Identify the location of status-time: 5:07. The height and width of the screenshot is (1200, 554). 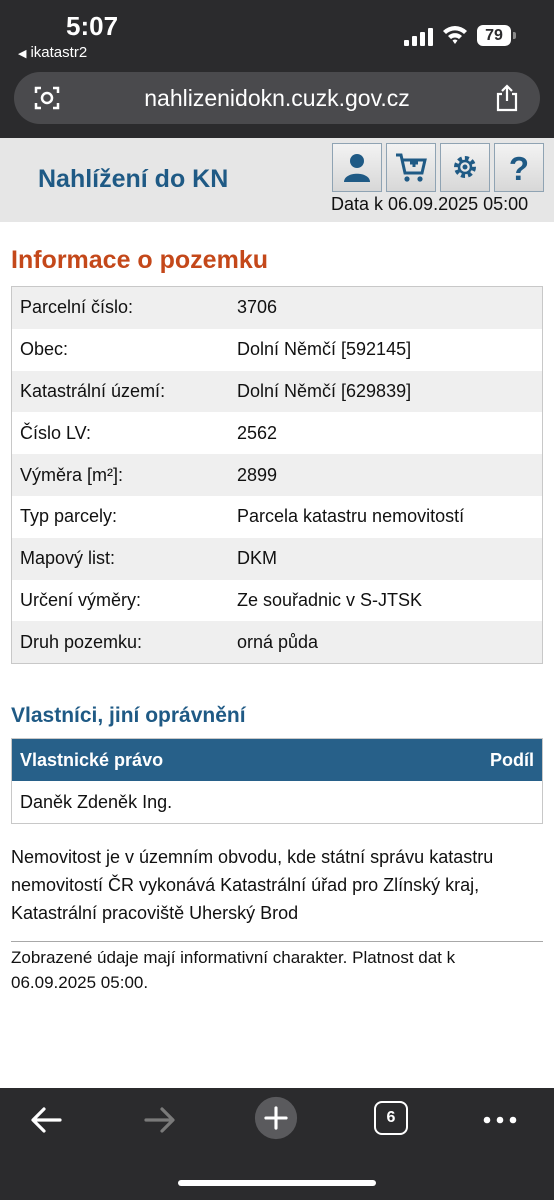
(92, 26).